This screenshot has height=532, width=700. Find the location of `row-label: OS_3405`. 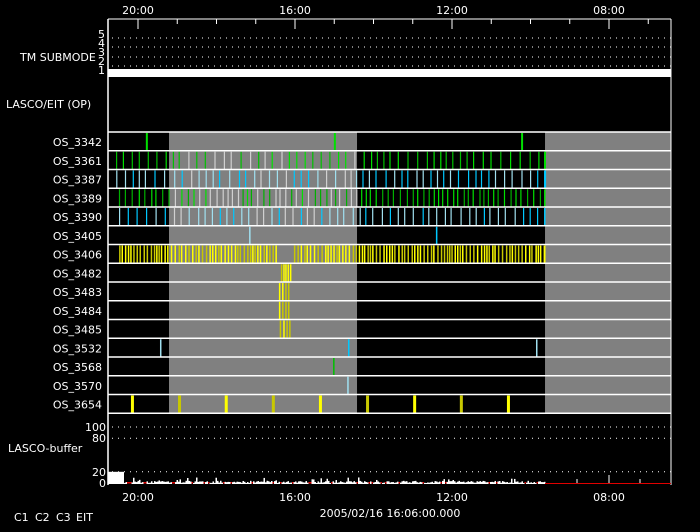

row-label: OS_3405 is located at coordinates (77, 236).